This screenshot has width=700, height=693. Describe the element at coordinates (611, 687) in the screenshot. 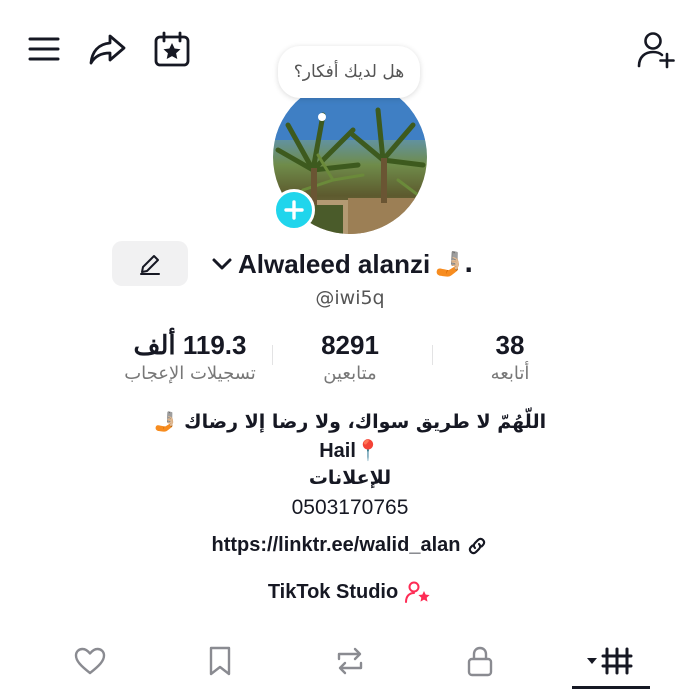

I see `active-tab-indicator` at that location.